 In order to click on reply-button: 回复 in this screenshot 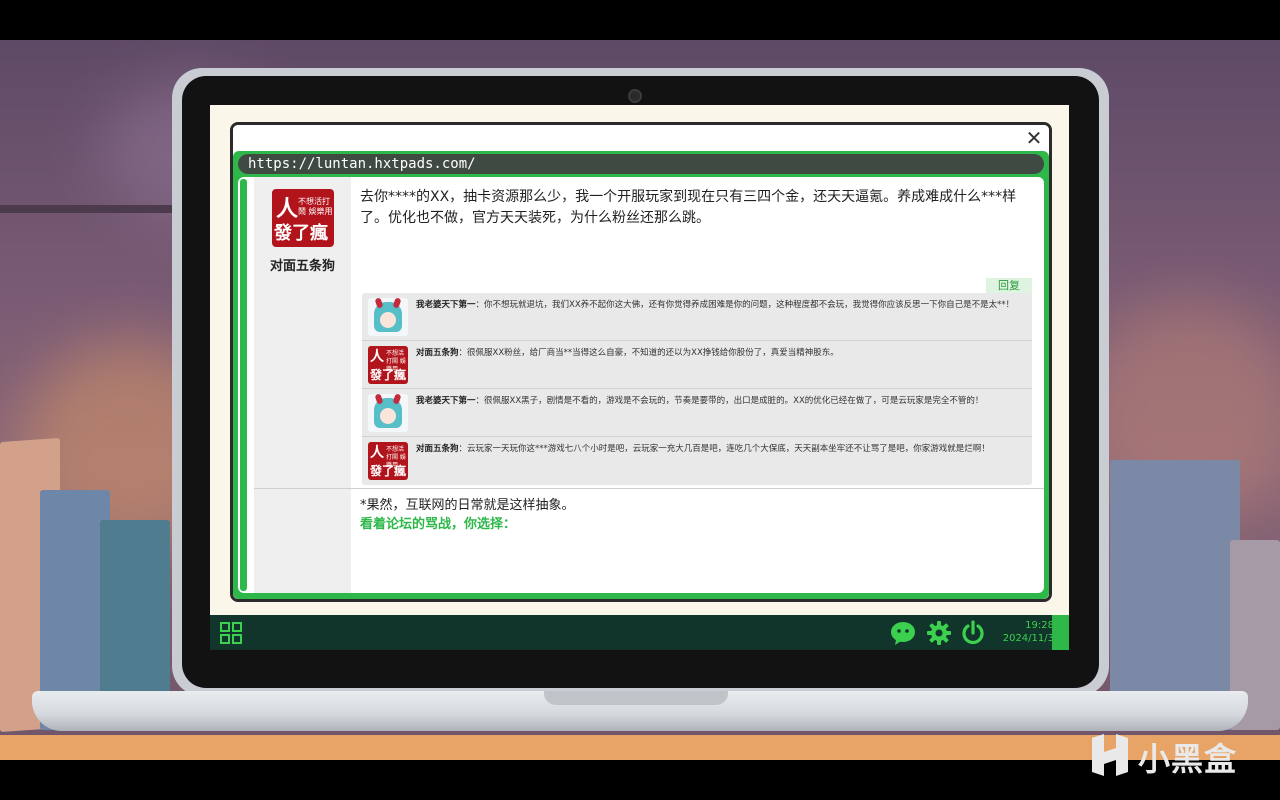, I will do `click(1009, 286)`.